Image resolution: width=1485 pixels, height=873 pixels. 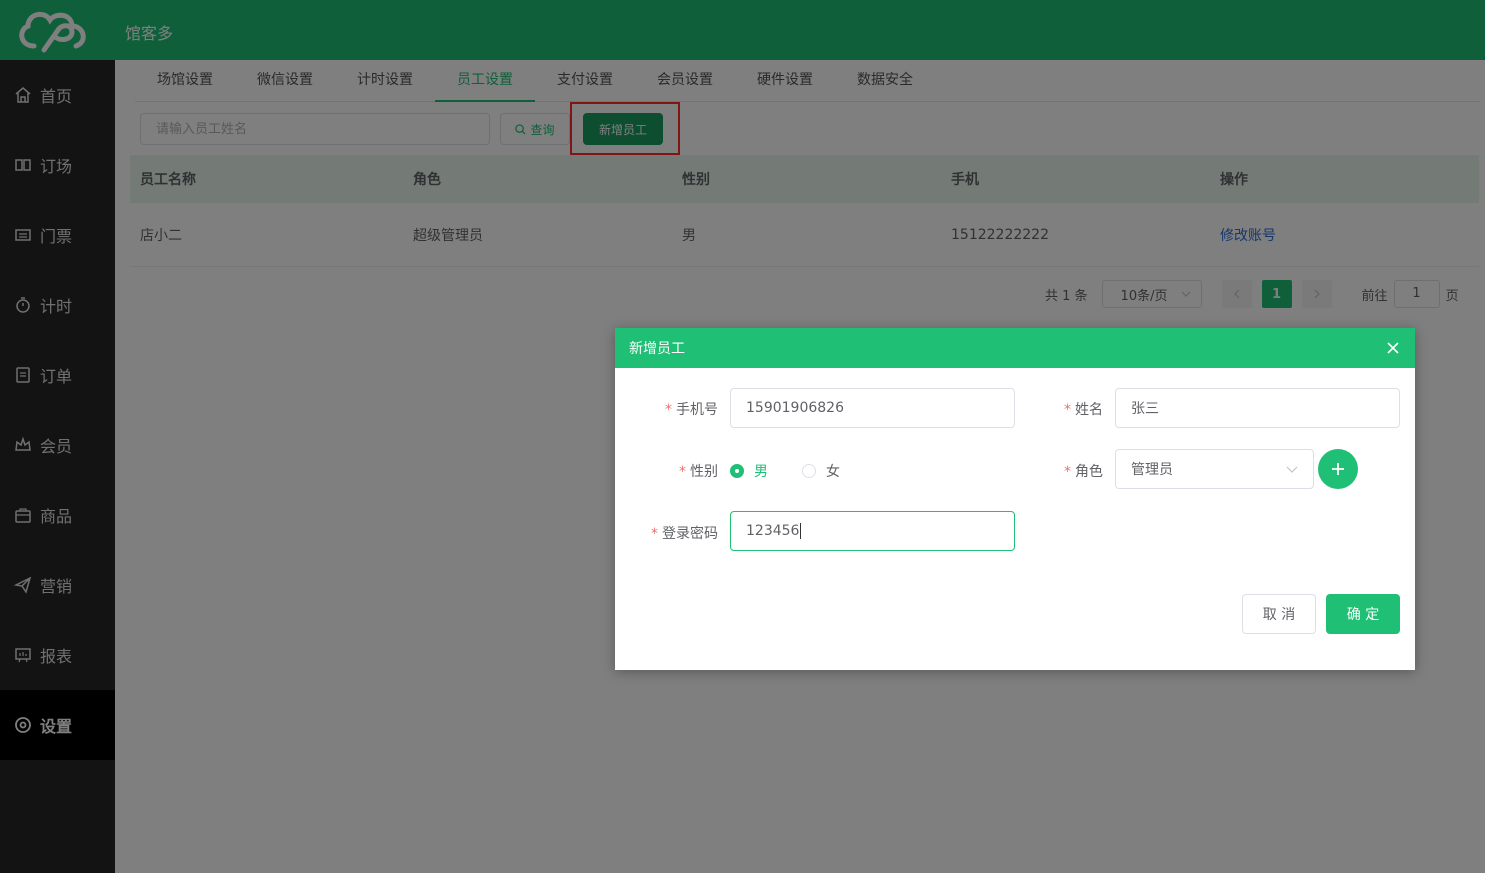 What do you see at coordinates (801, 531) in the screenshot?
I see `text-cursor` at bounding box center [801, 531].